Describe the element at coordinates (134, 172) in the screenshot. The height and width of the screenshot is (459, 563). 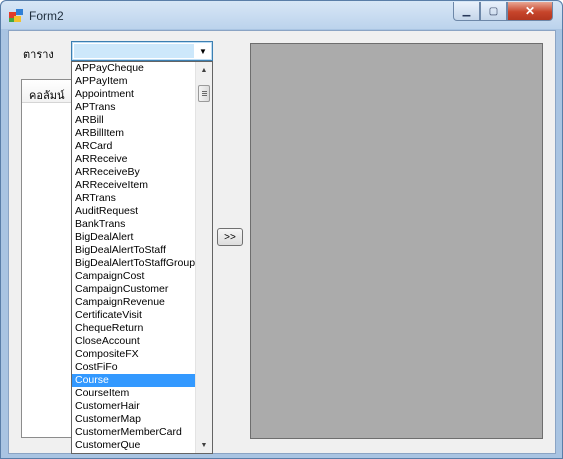
I see `dropdown-item: ARReceiveBy` at that location.